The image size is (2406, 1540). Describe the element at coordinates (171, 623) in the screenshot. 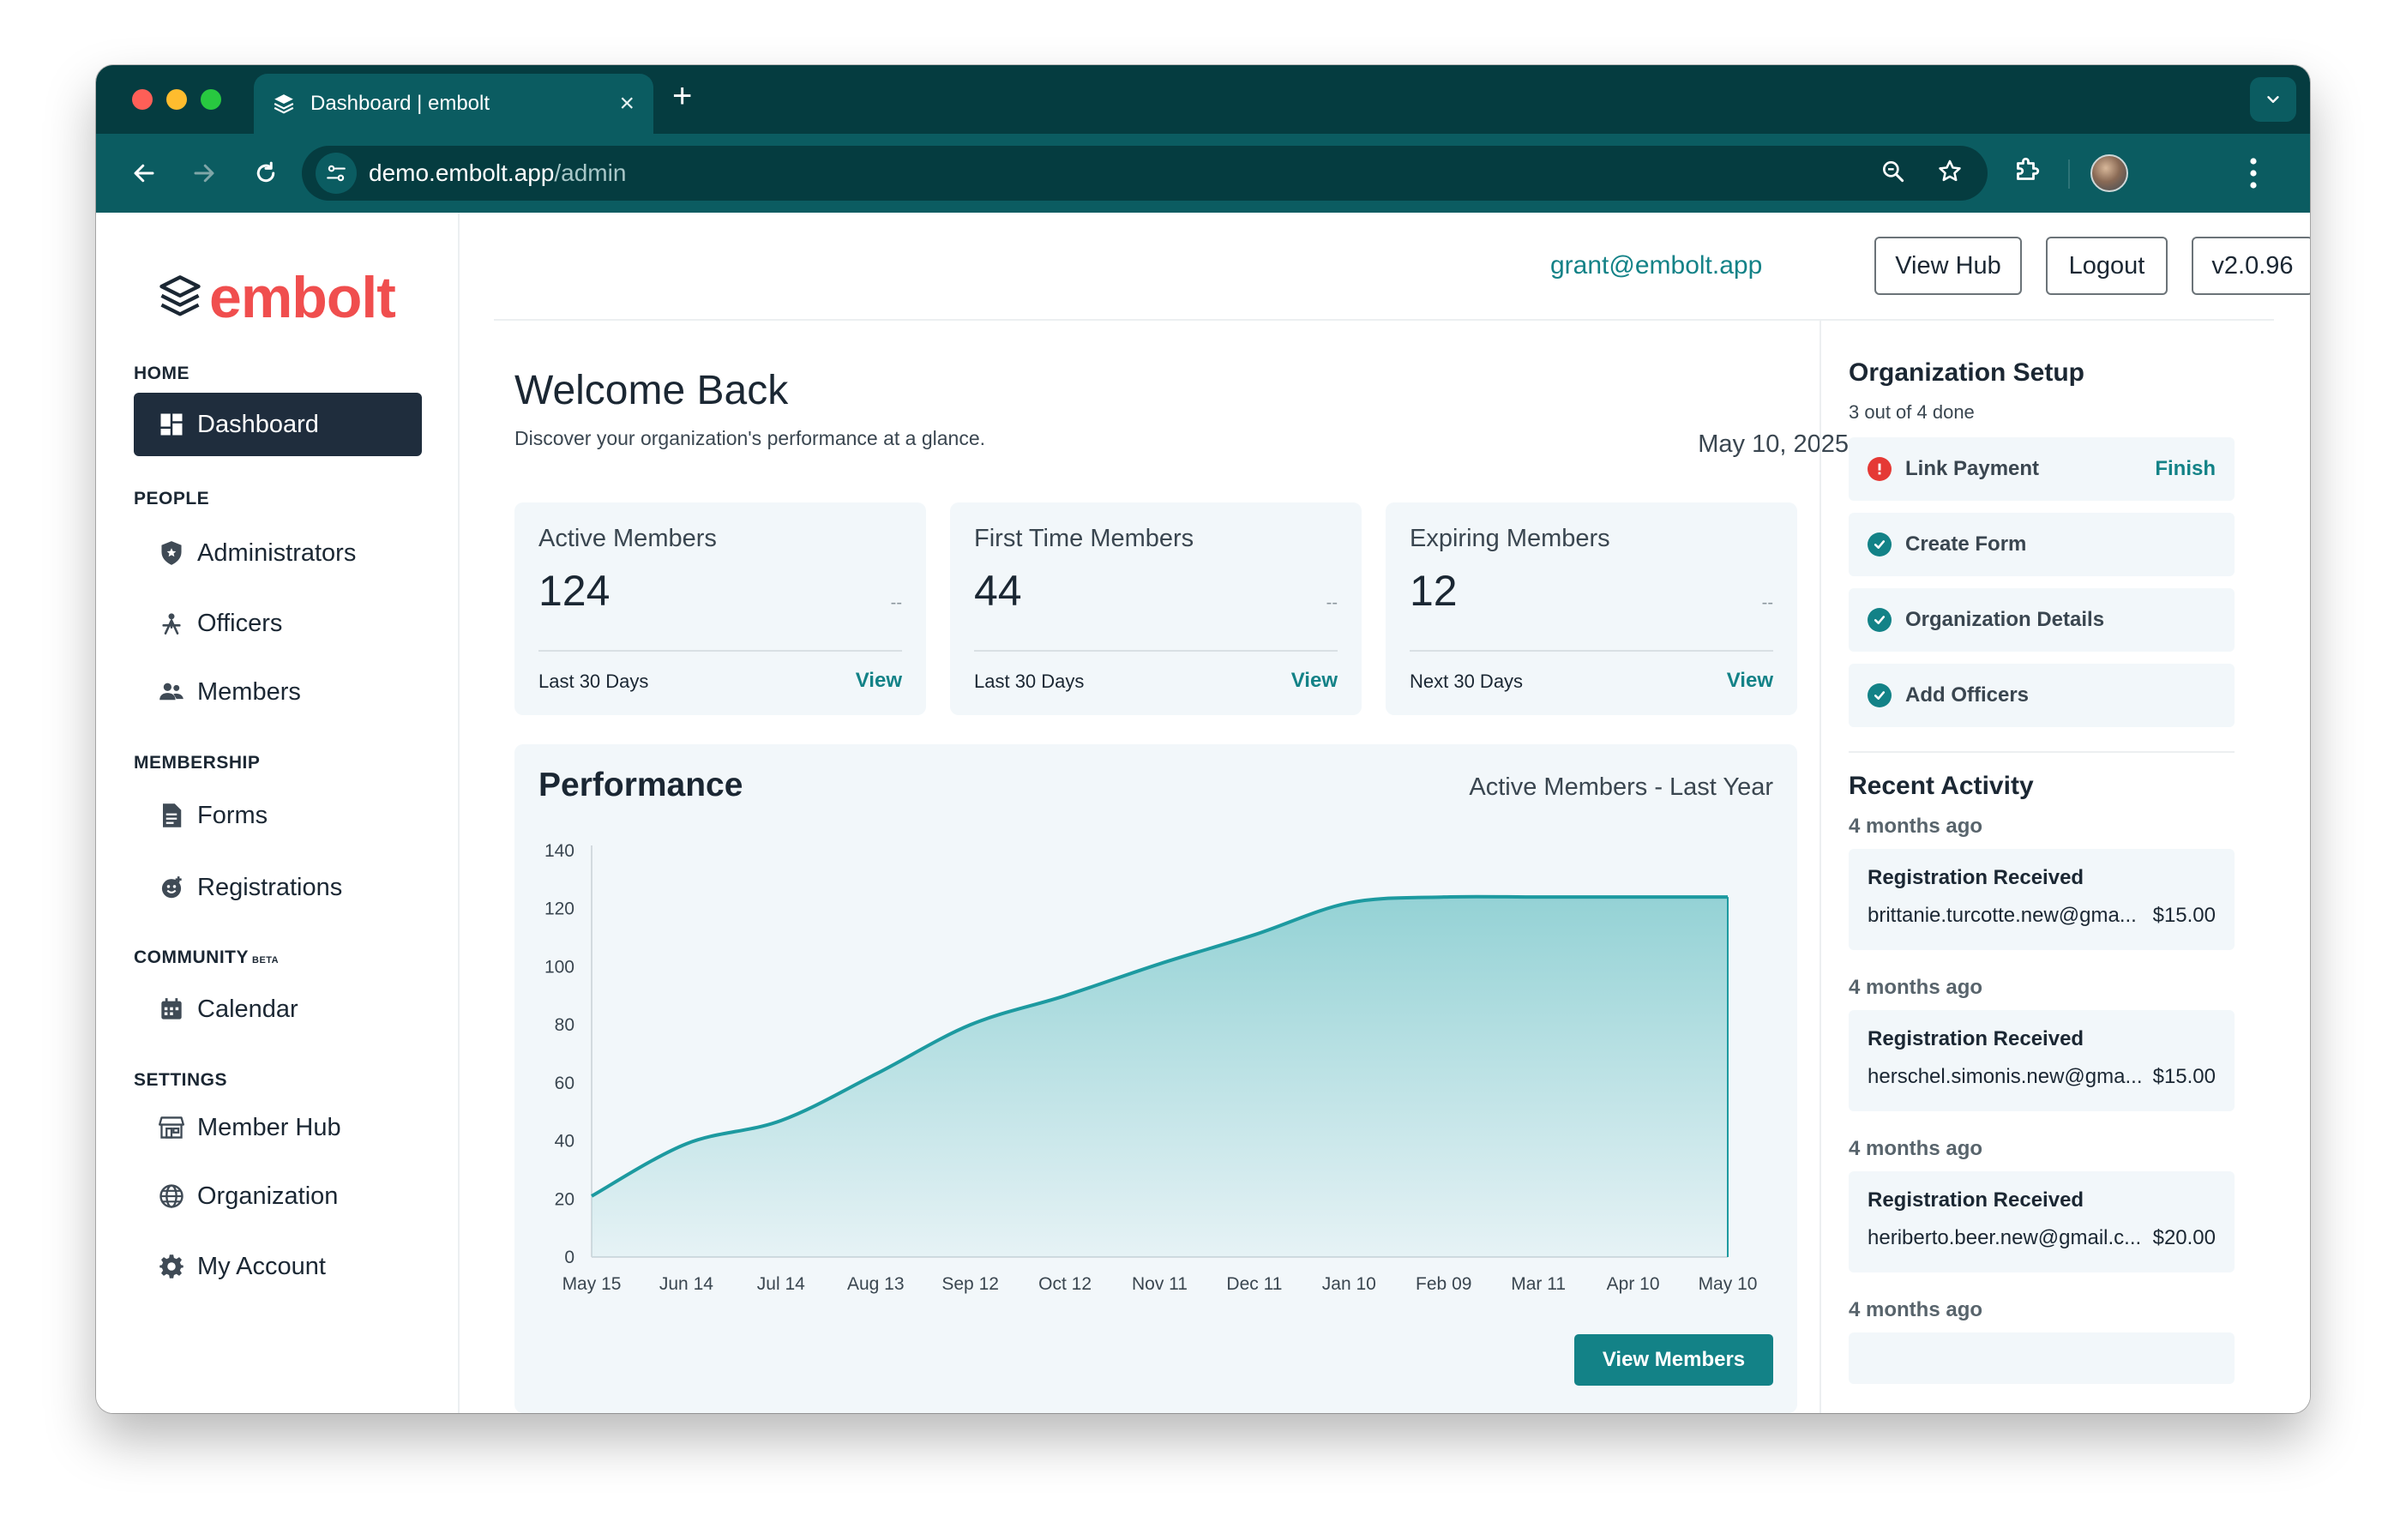

I see `officer-person-icon` at that location.